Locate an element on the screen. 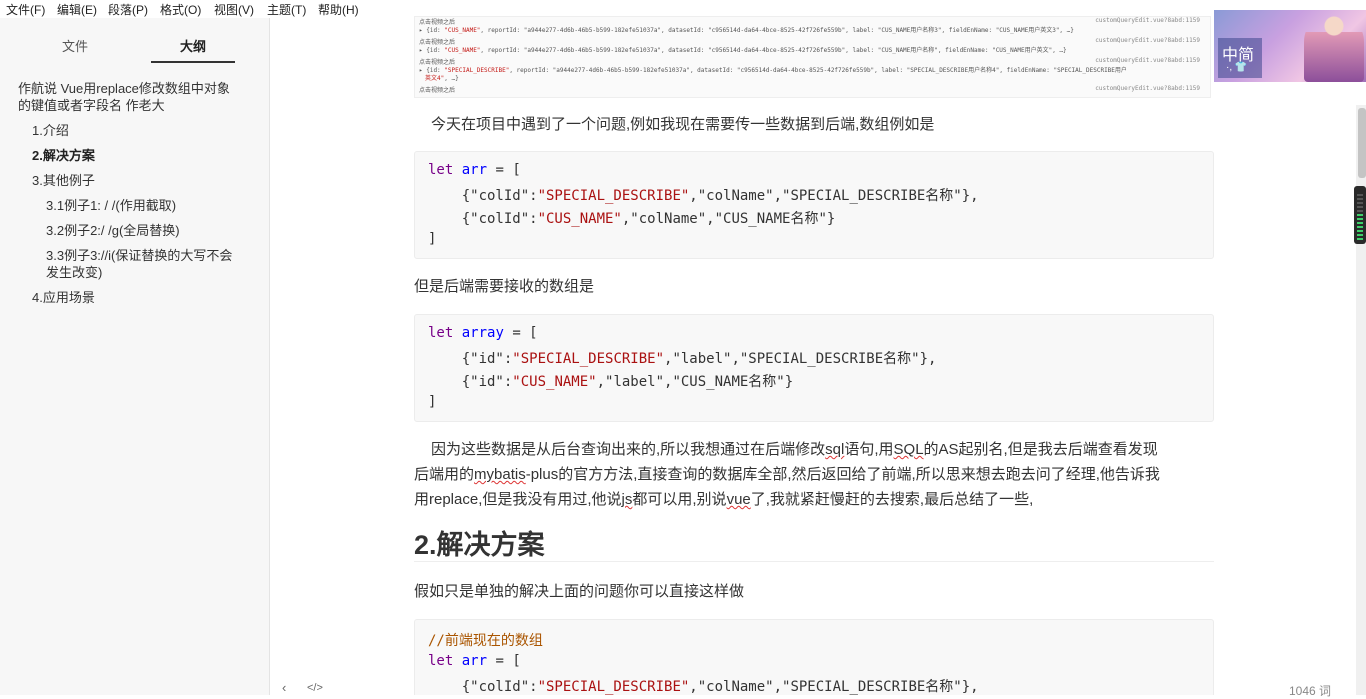  menu-file: 文件(F) is located at coordinates (25, 9).